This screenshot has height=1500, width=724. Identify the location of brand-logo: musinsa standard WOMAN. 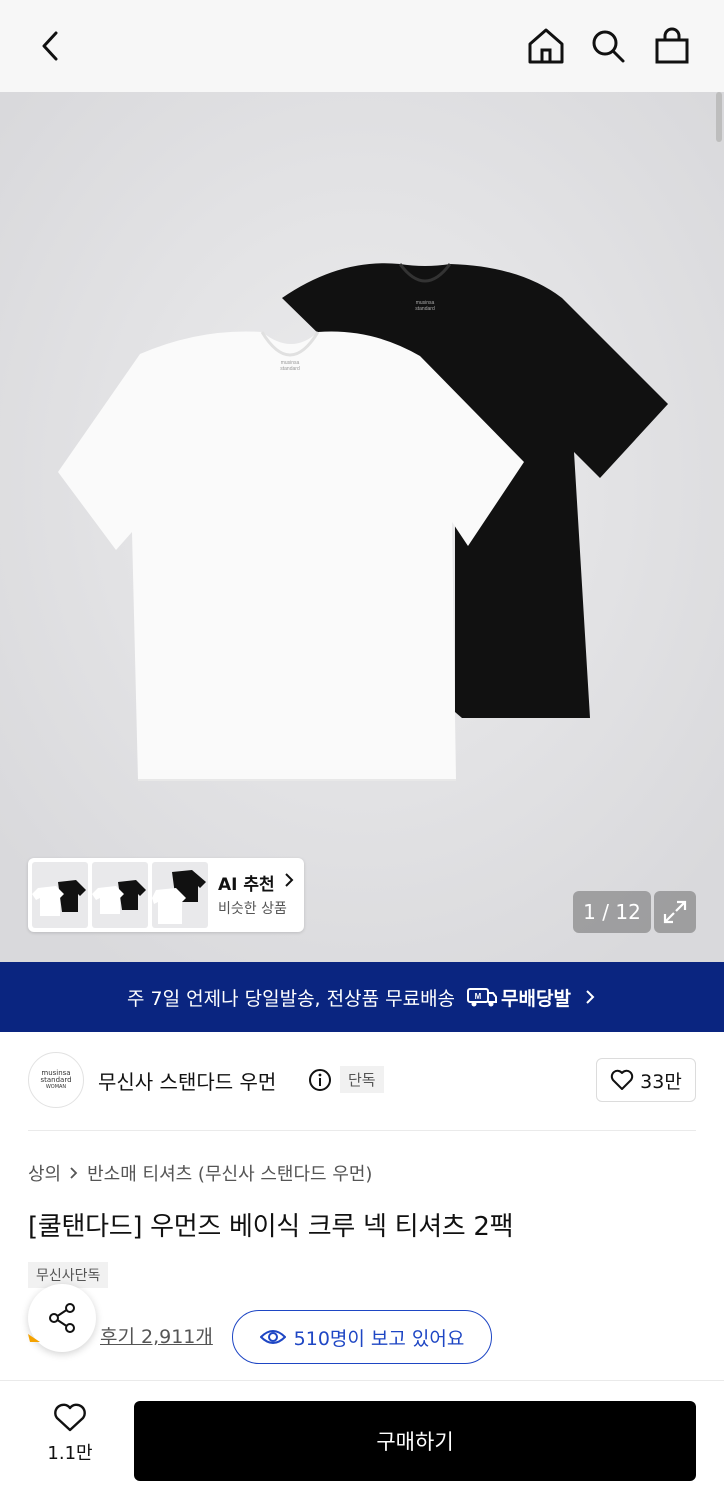
(56, 1080).